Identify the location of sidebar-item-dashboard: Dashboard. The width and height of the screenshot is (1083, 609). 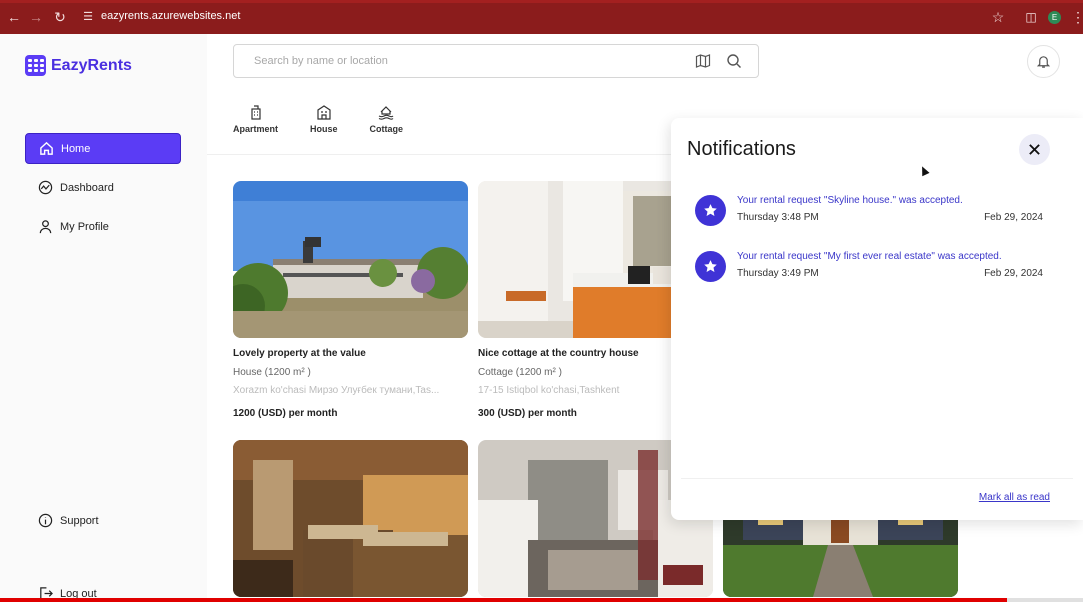
(103, 187).